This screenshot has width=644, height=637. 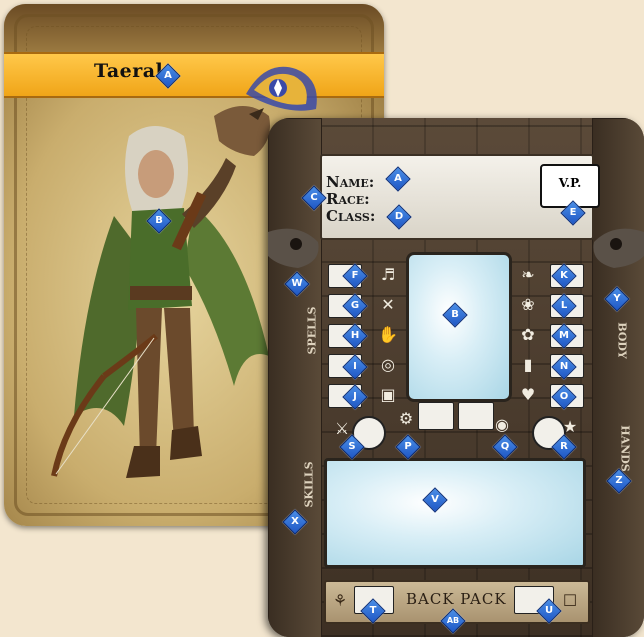 What do you see at coordinates (618, 248) in the screenshot?
I see `skull-right-icon` at bounding box center [618, 248].